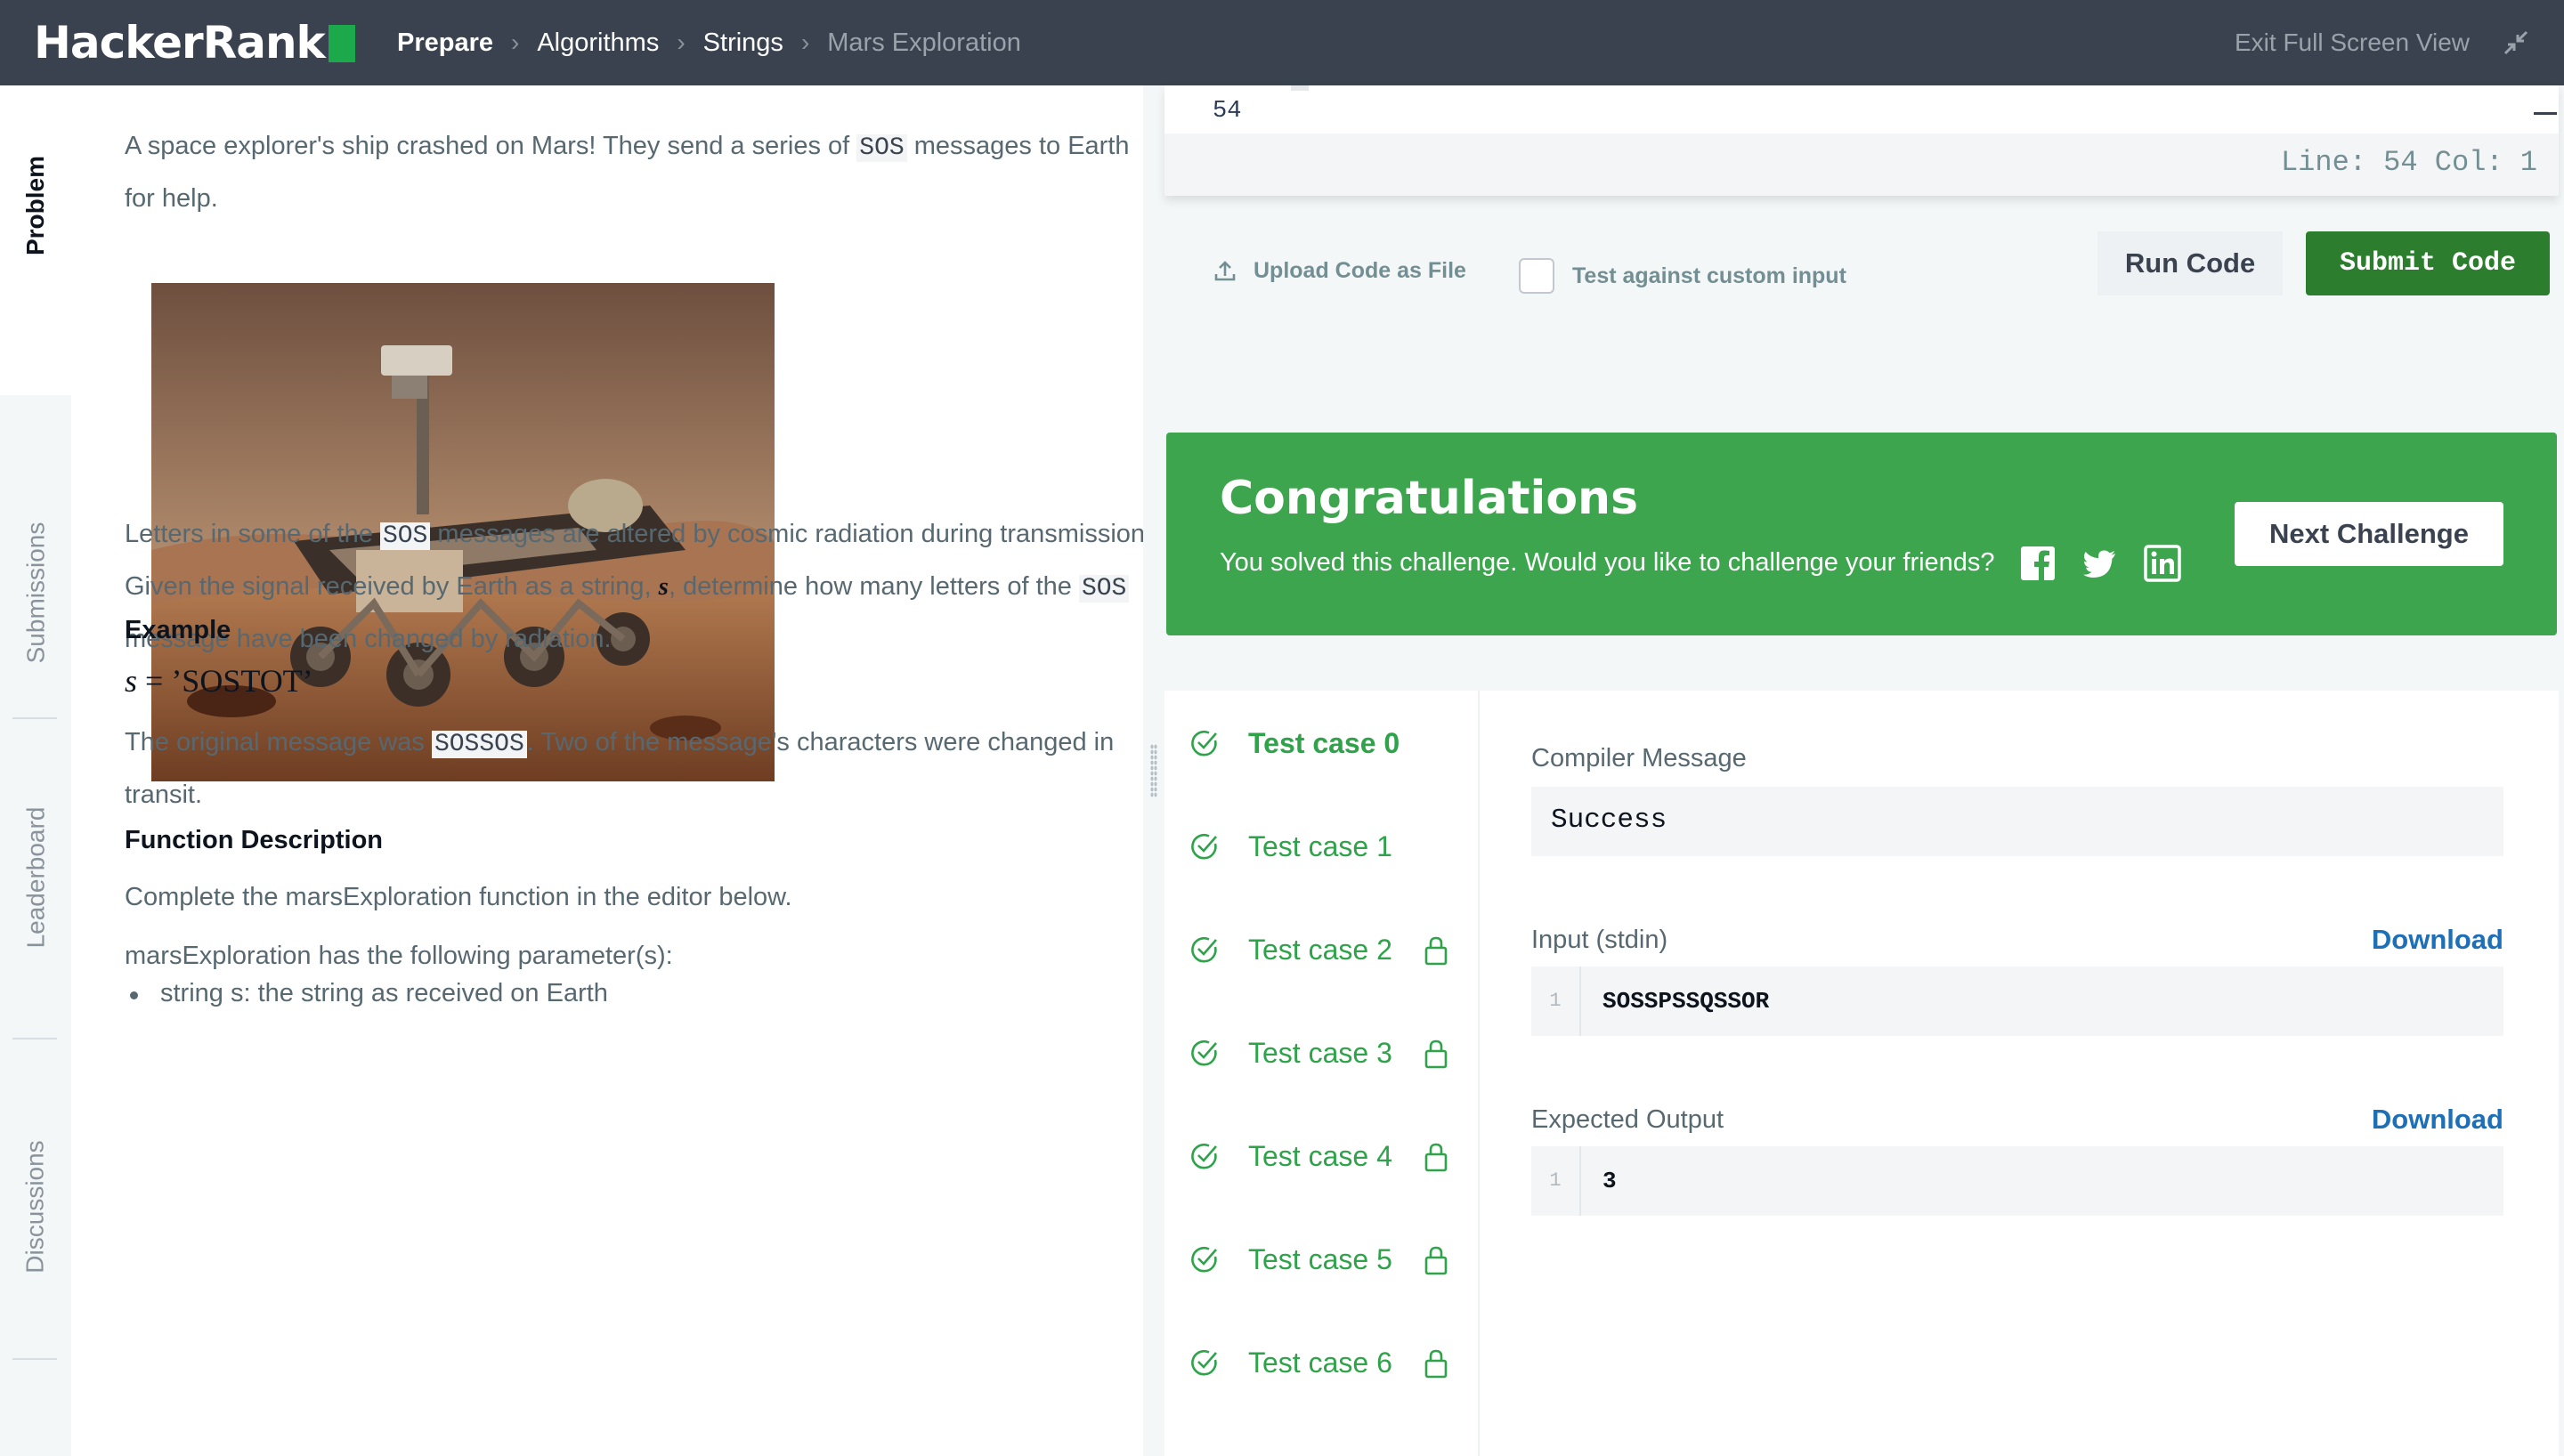 The height and width of the screenshot is (1456, 2564). I want to click on custom-input-toggle: Test against custom input, so click(1682, 276).